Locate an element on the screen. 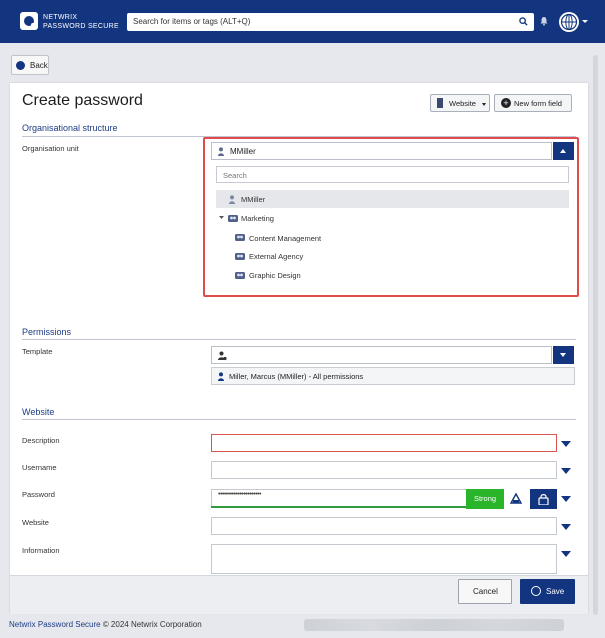 The width and height of the screenshot is (605, 638). org-unit-toggle-button is located at coordinates (563, 151).